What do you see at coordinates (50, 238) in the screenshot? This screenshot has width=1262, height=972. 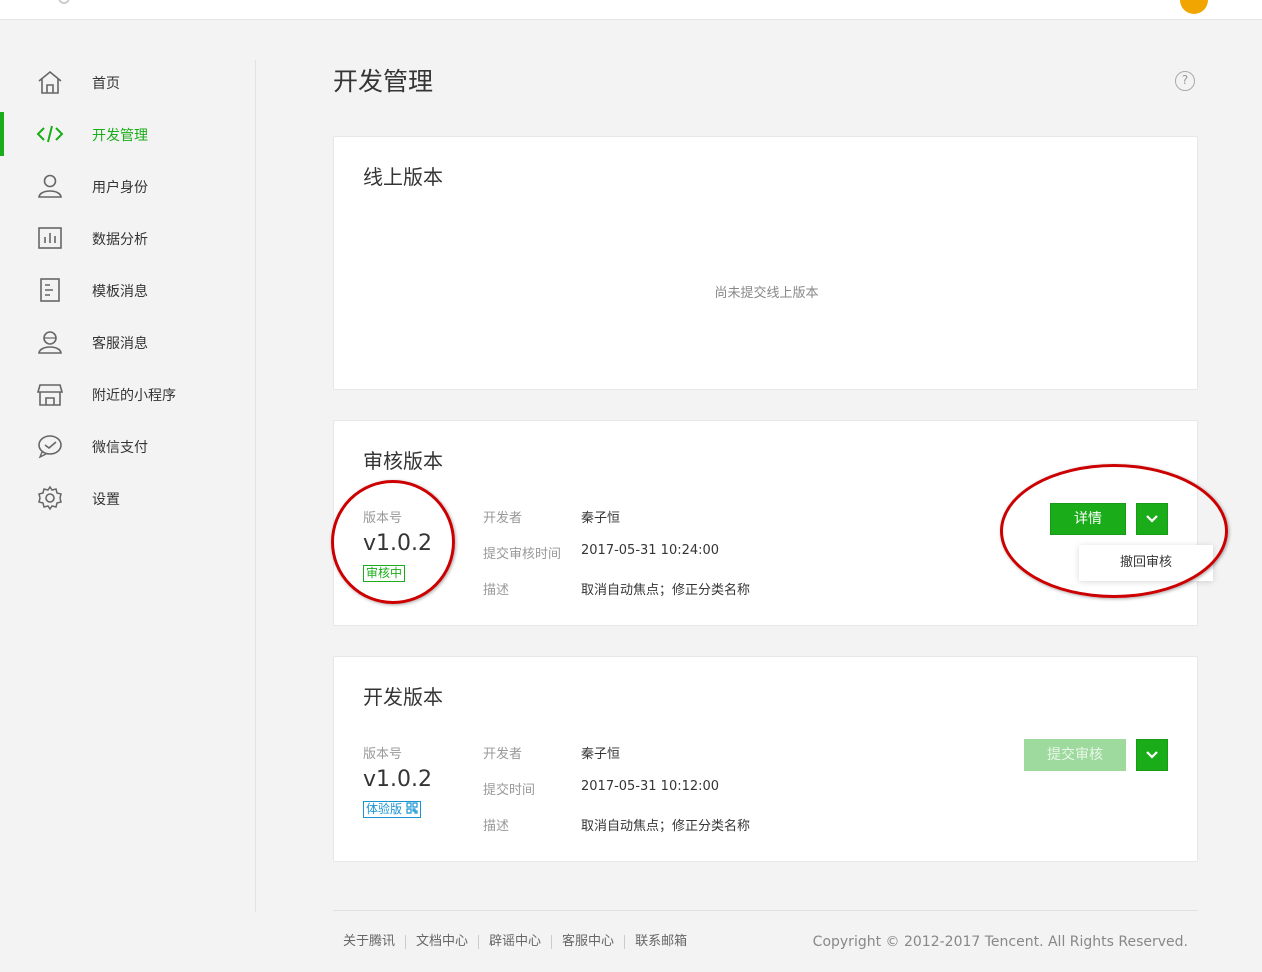 I see `chart-icon` at bounding box center [50, 238].